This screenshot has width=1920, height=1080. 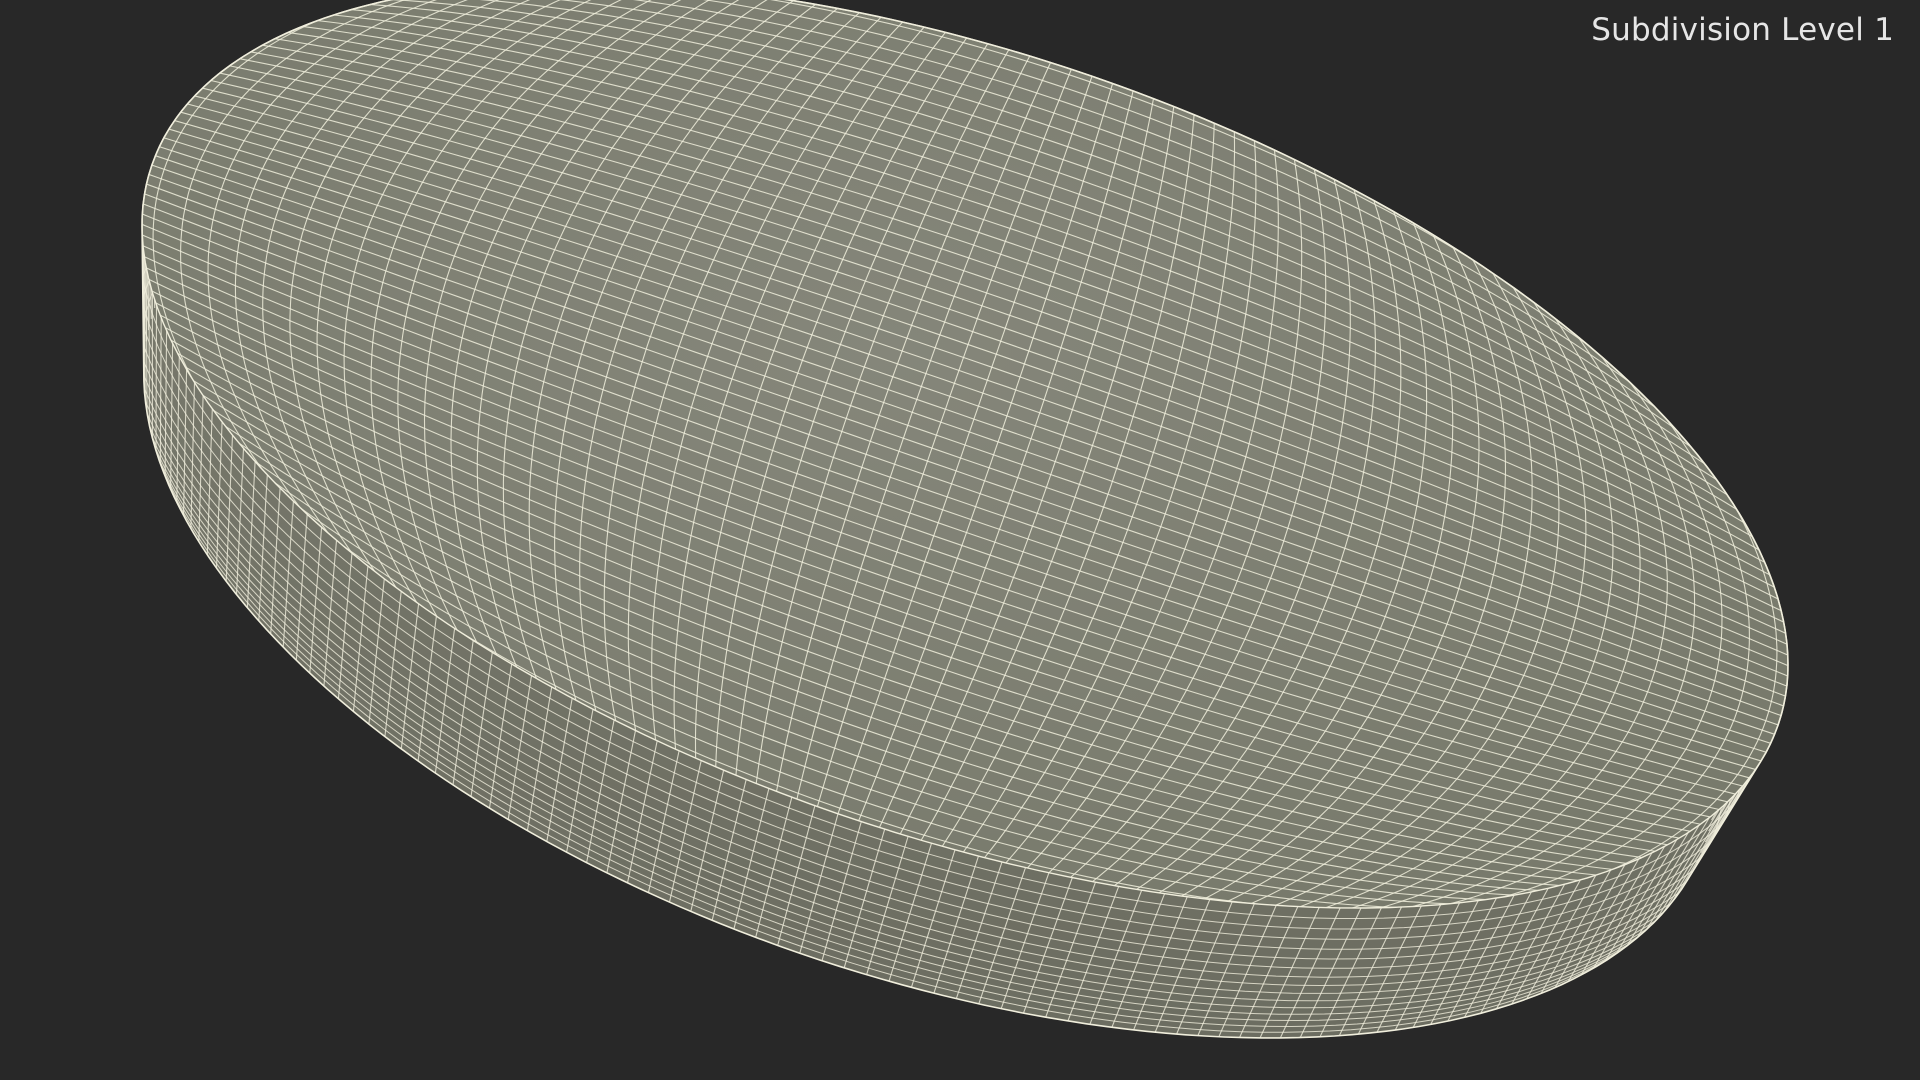 I want to click on wire-edge, so click(x=156, y=378).